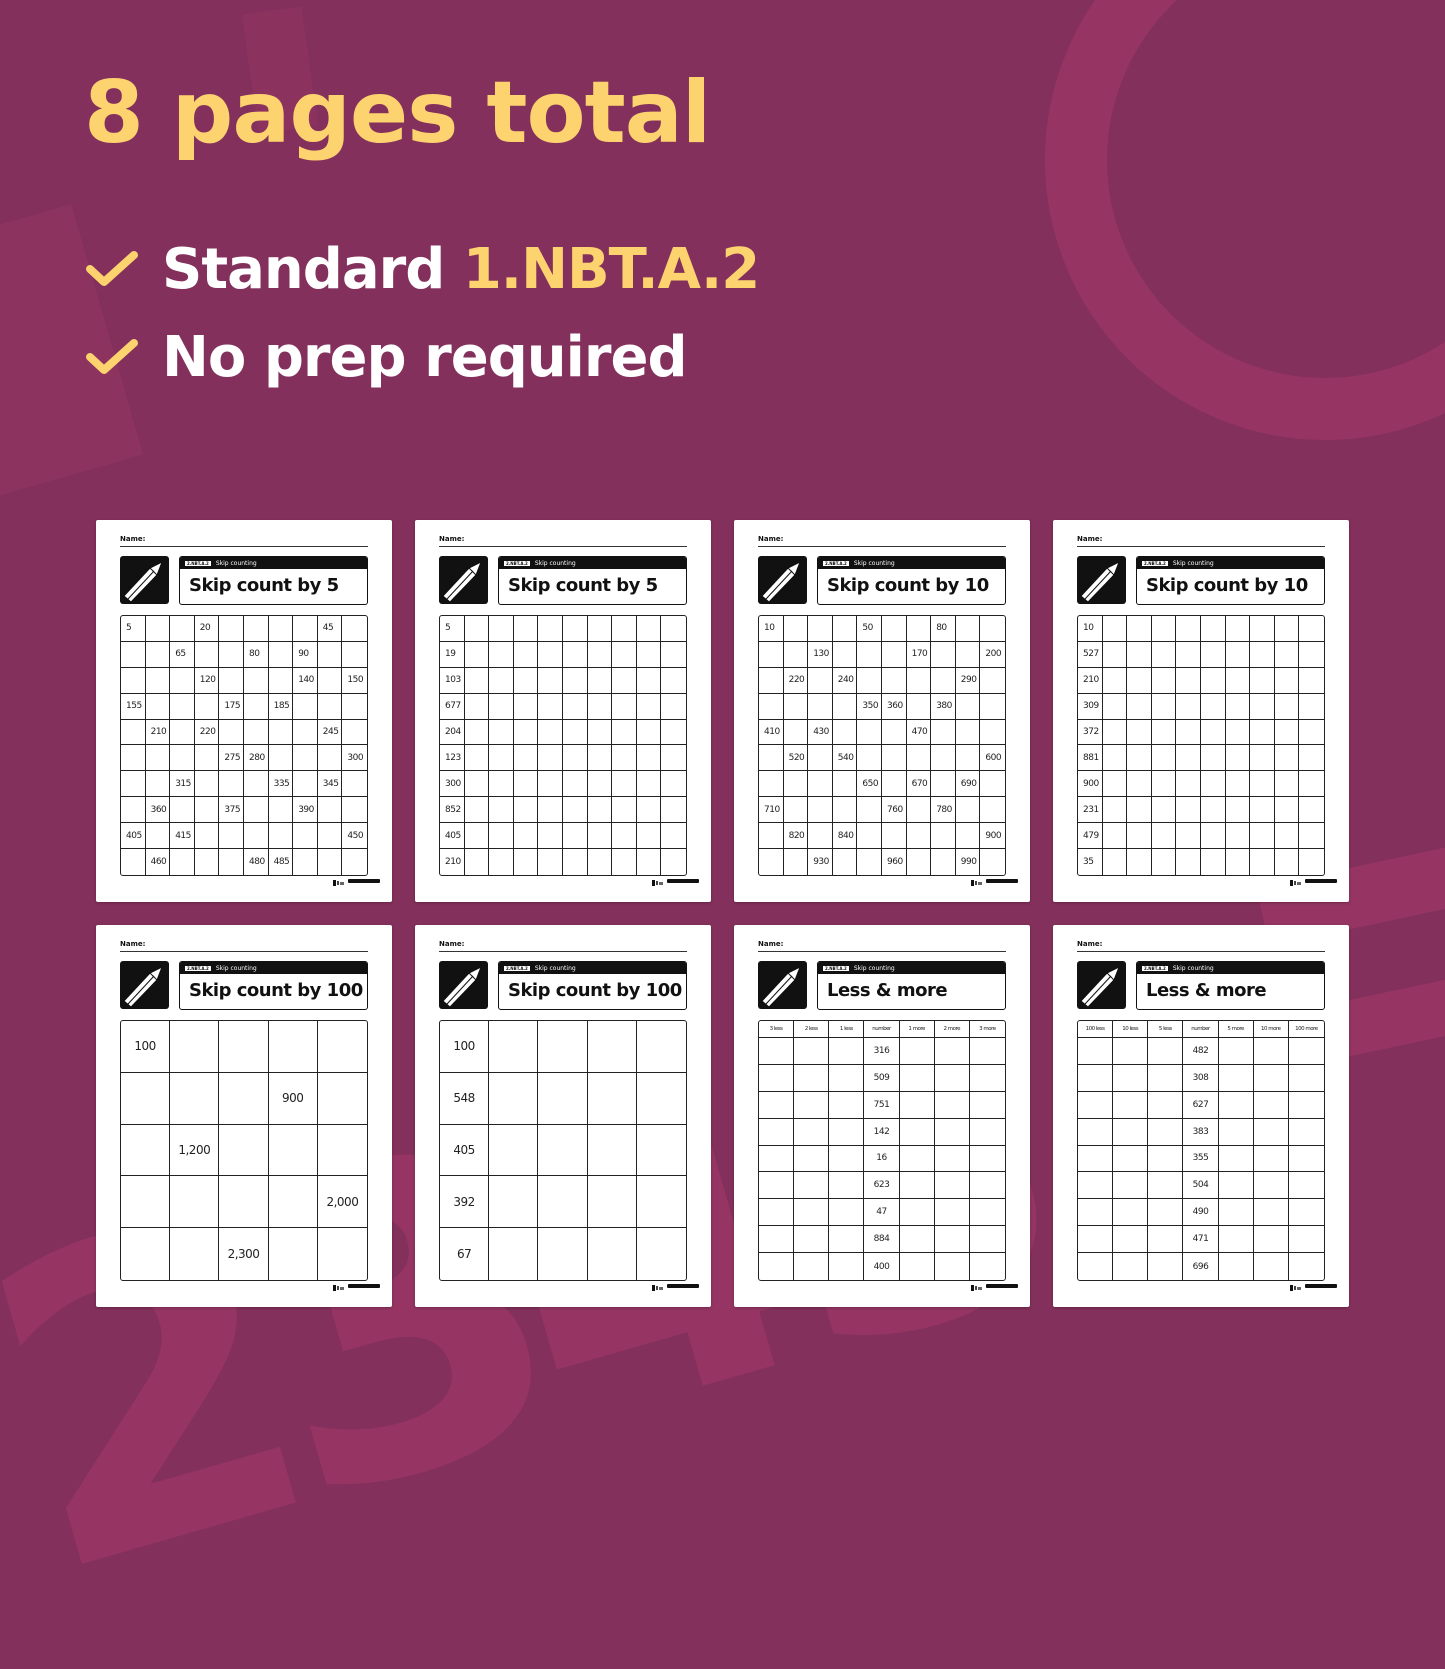 This screenshot has width=1445, height=1669. What do you see at coordinates (882, 1186) in the screenshot?
I see `table-cell: 623` at bounding box center [882, 1186].